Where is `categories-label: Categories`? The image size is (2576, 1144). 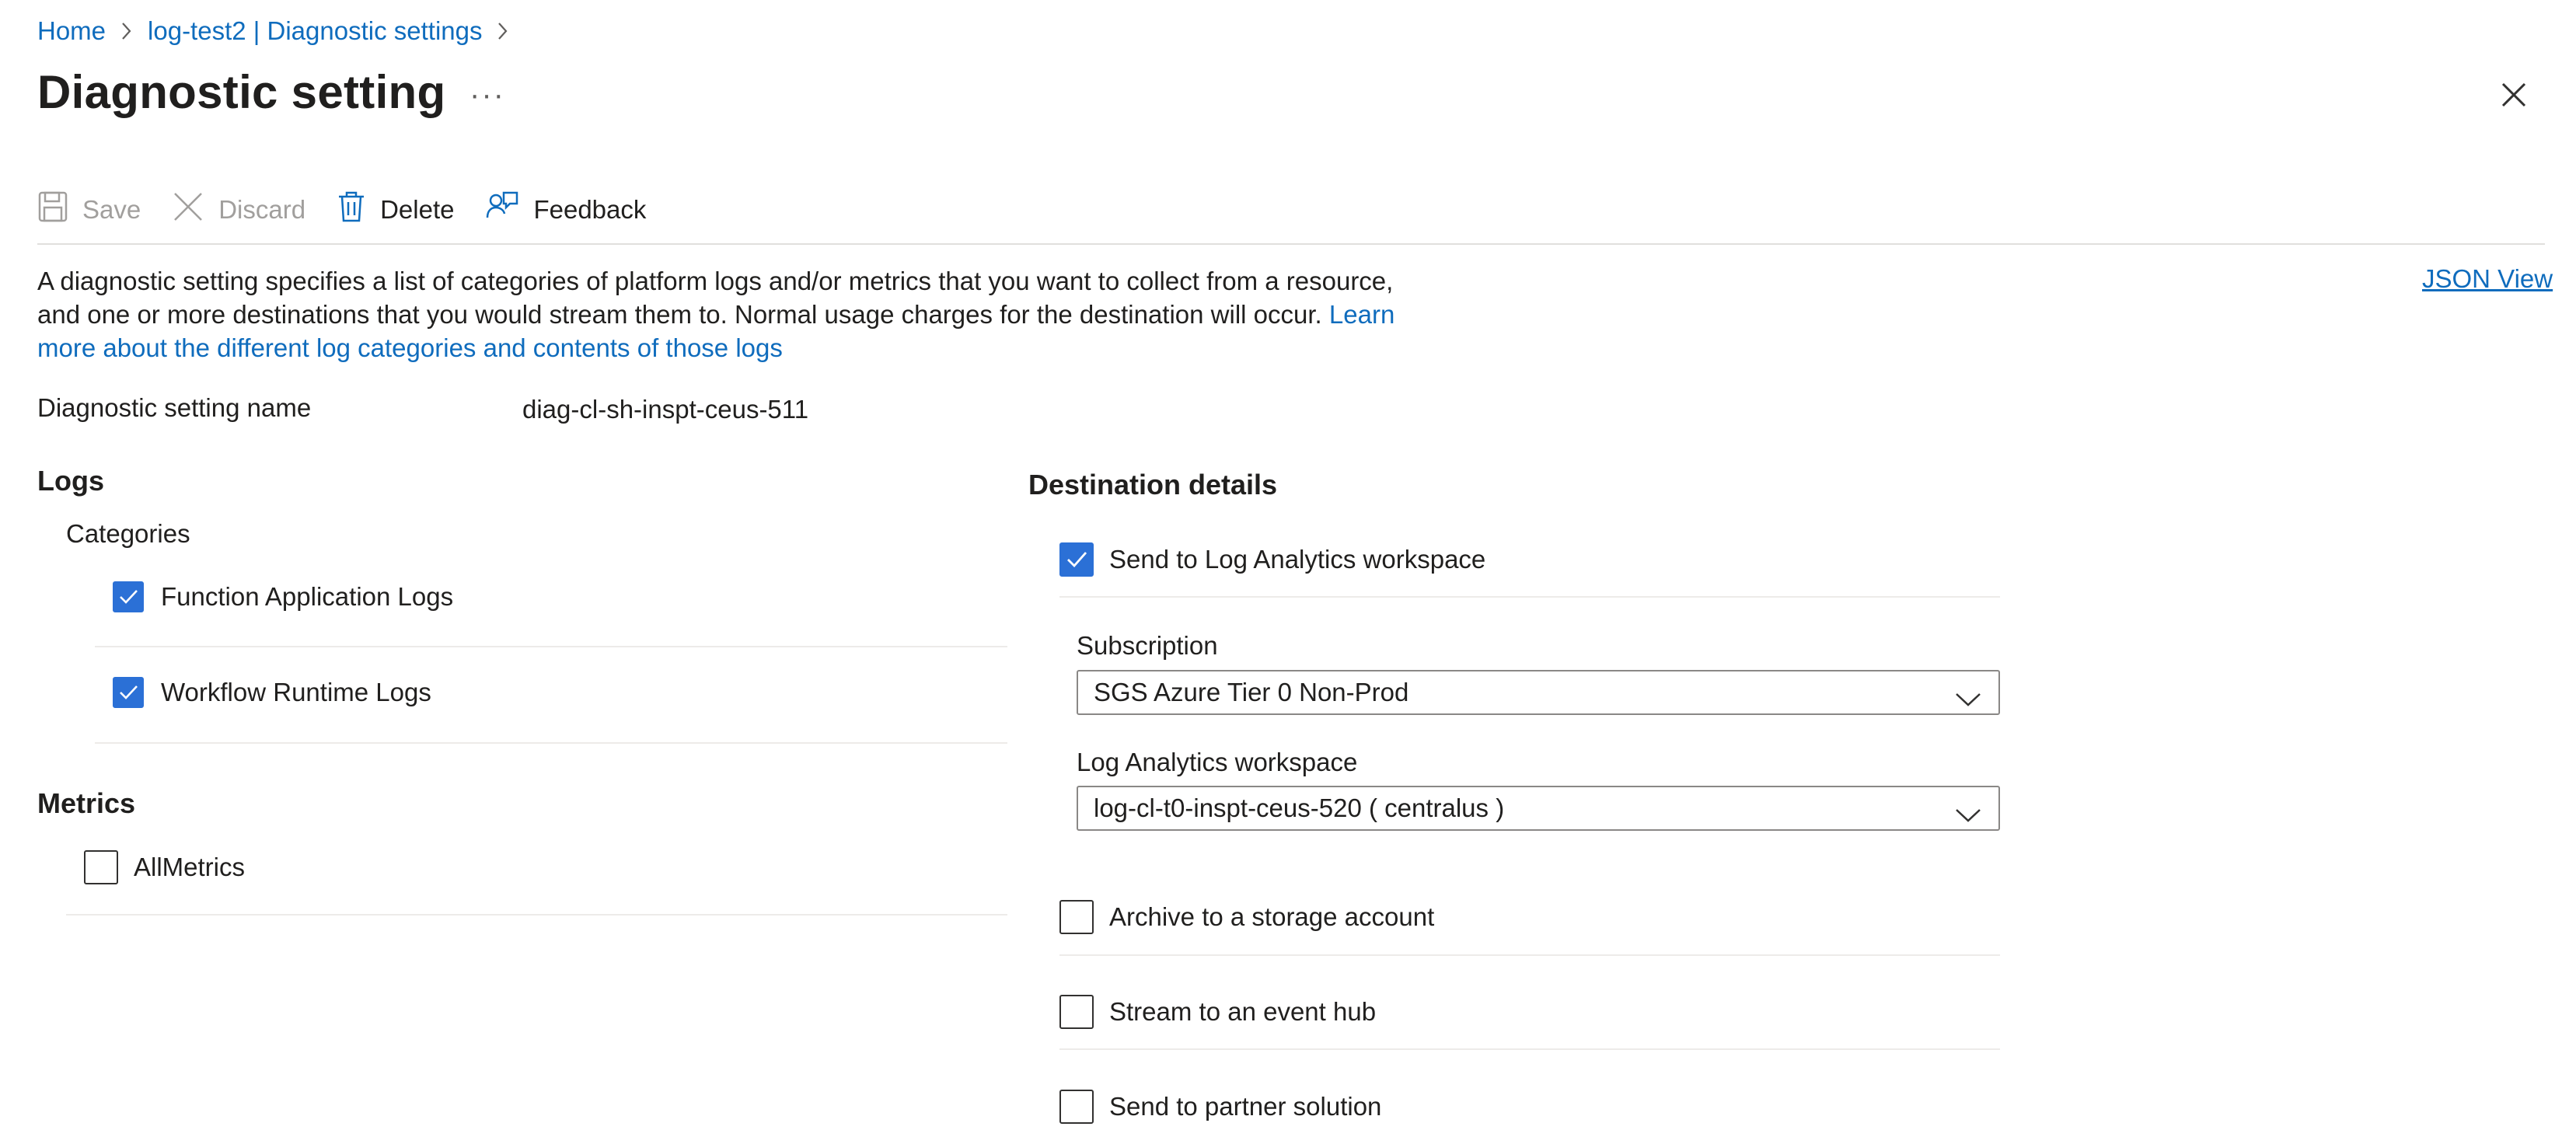 categories-label: Categories is located at coordinates (128, 533).